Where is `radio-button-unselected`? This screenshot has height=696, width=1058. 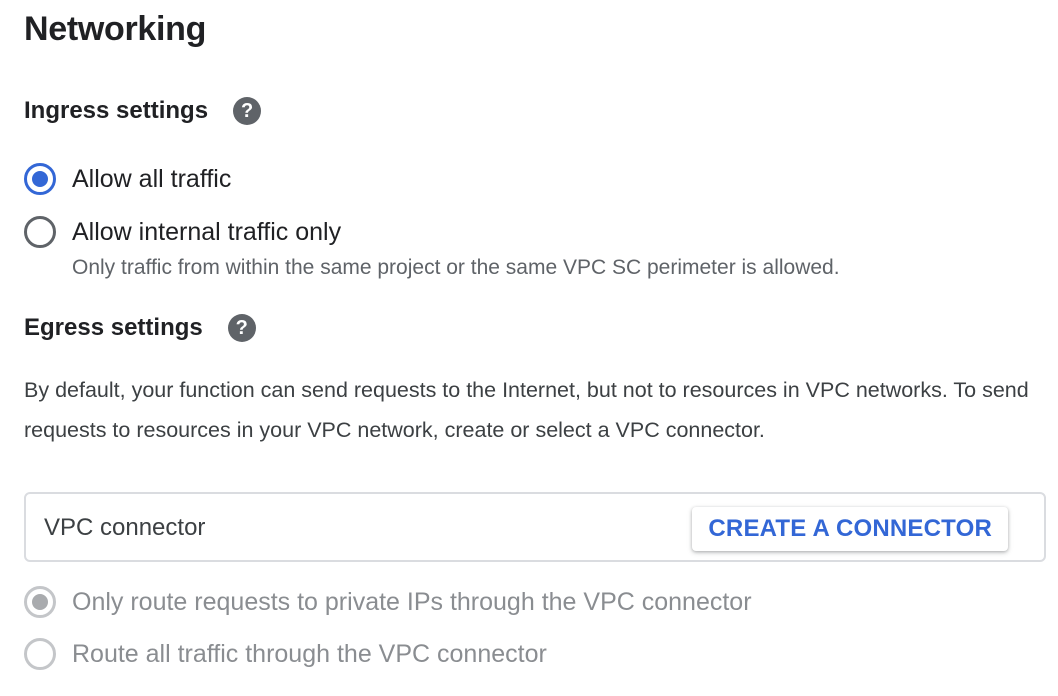 radio-button-unselected is located at coordinates (40, 232).